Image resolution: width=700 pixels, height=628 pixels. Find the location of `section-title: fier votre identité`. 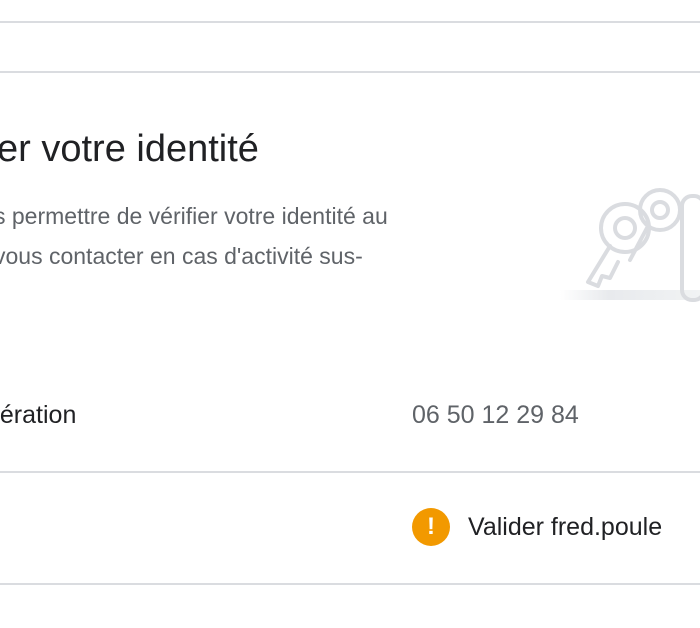

section-title: fier votre identité is located at coordinates (129, 149).